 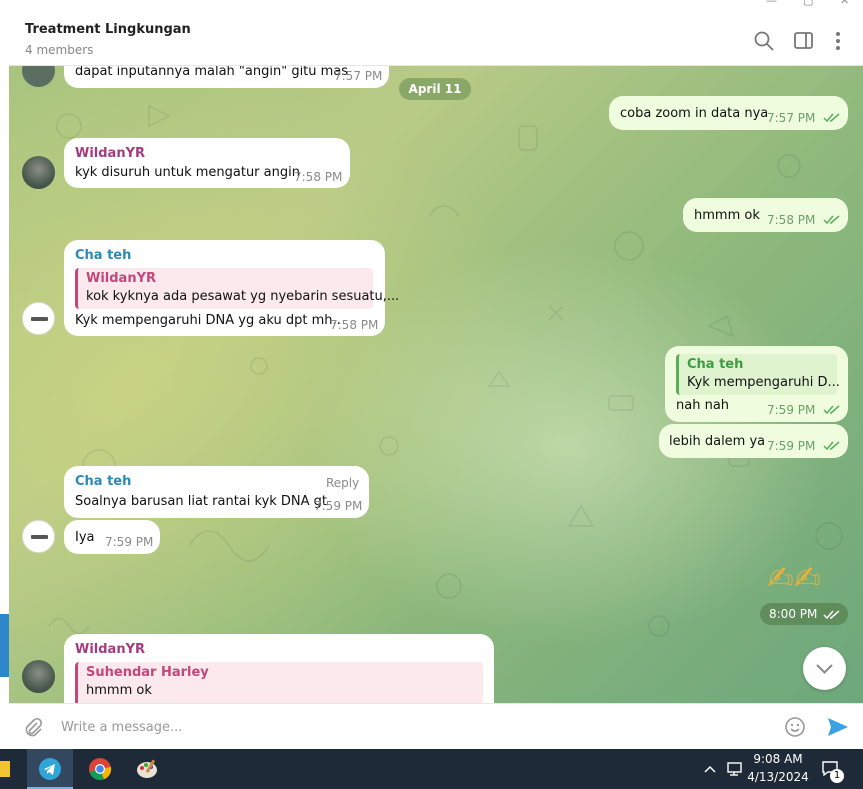 What do you see at coordinates (212, 72) in the screenshot?
I see `message-text: dapat inputannya malah "angin" gitu mas` at bounding box center [212, 72].